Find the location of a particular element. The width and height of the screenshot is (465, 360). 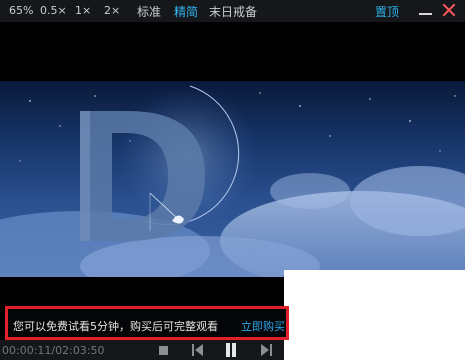

buy-now-link: 立即购买 is located at coordinates (263, 326).